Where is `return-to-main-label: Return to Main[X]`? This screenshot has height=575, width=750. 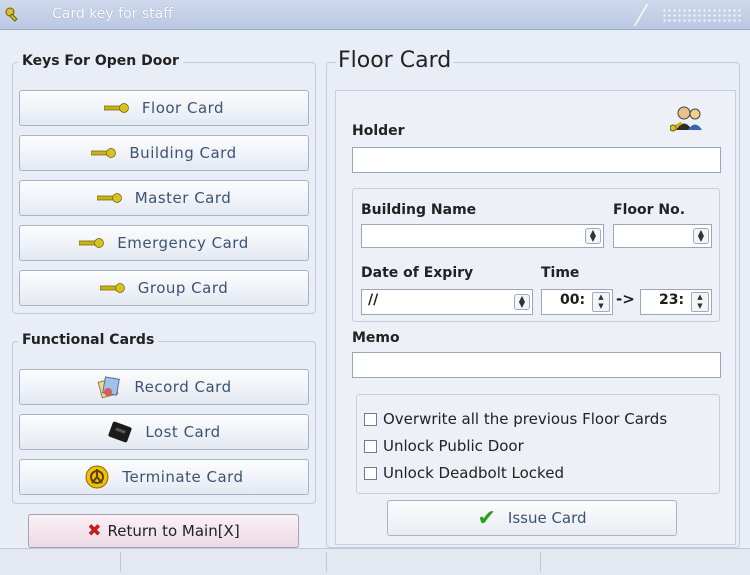
return-to-main-label: Return to Main[X] is located at coordinates (173, 531).